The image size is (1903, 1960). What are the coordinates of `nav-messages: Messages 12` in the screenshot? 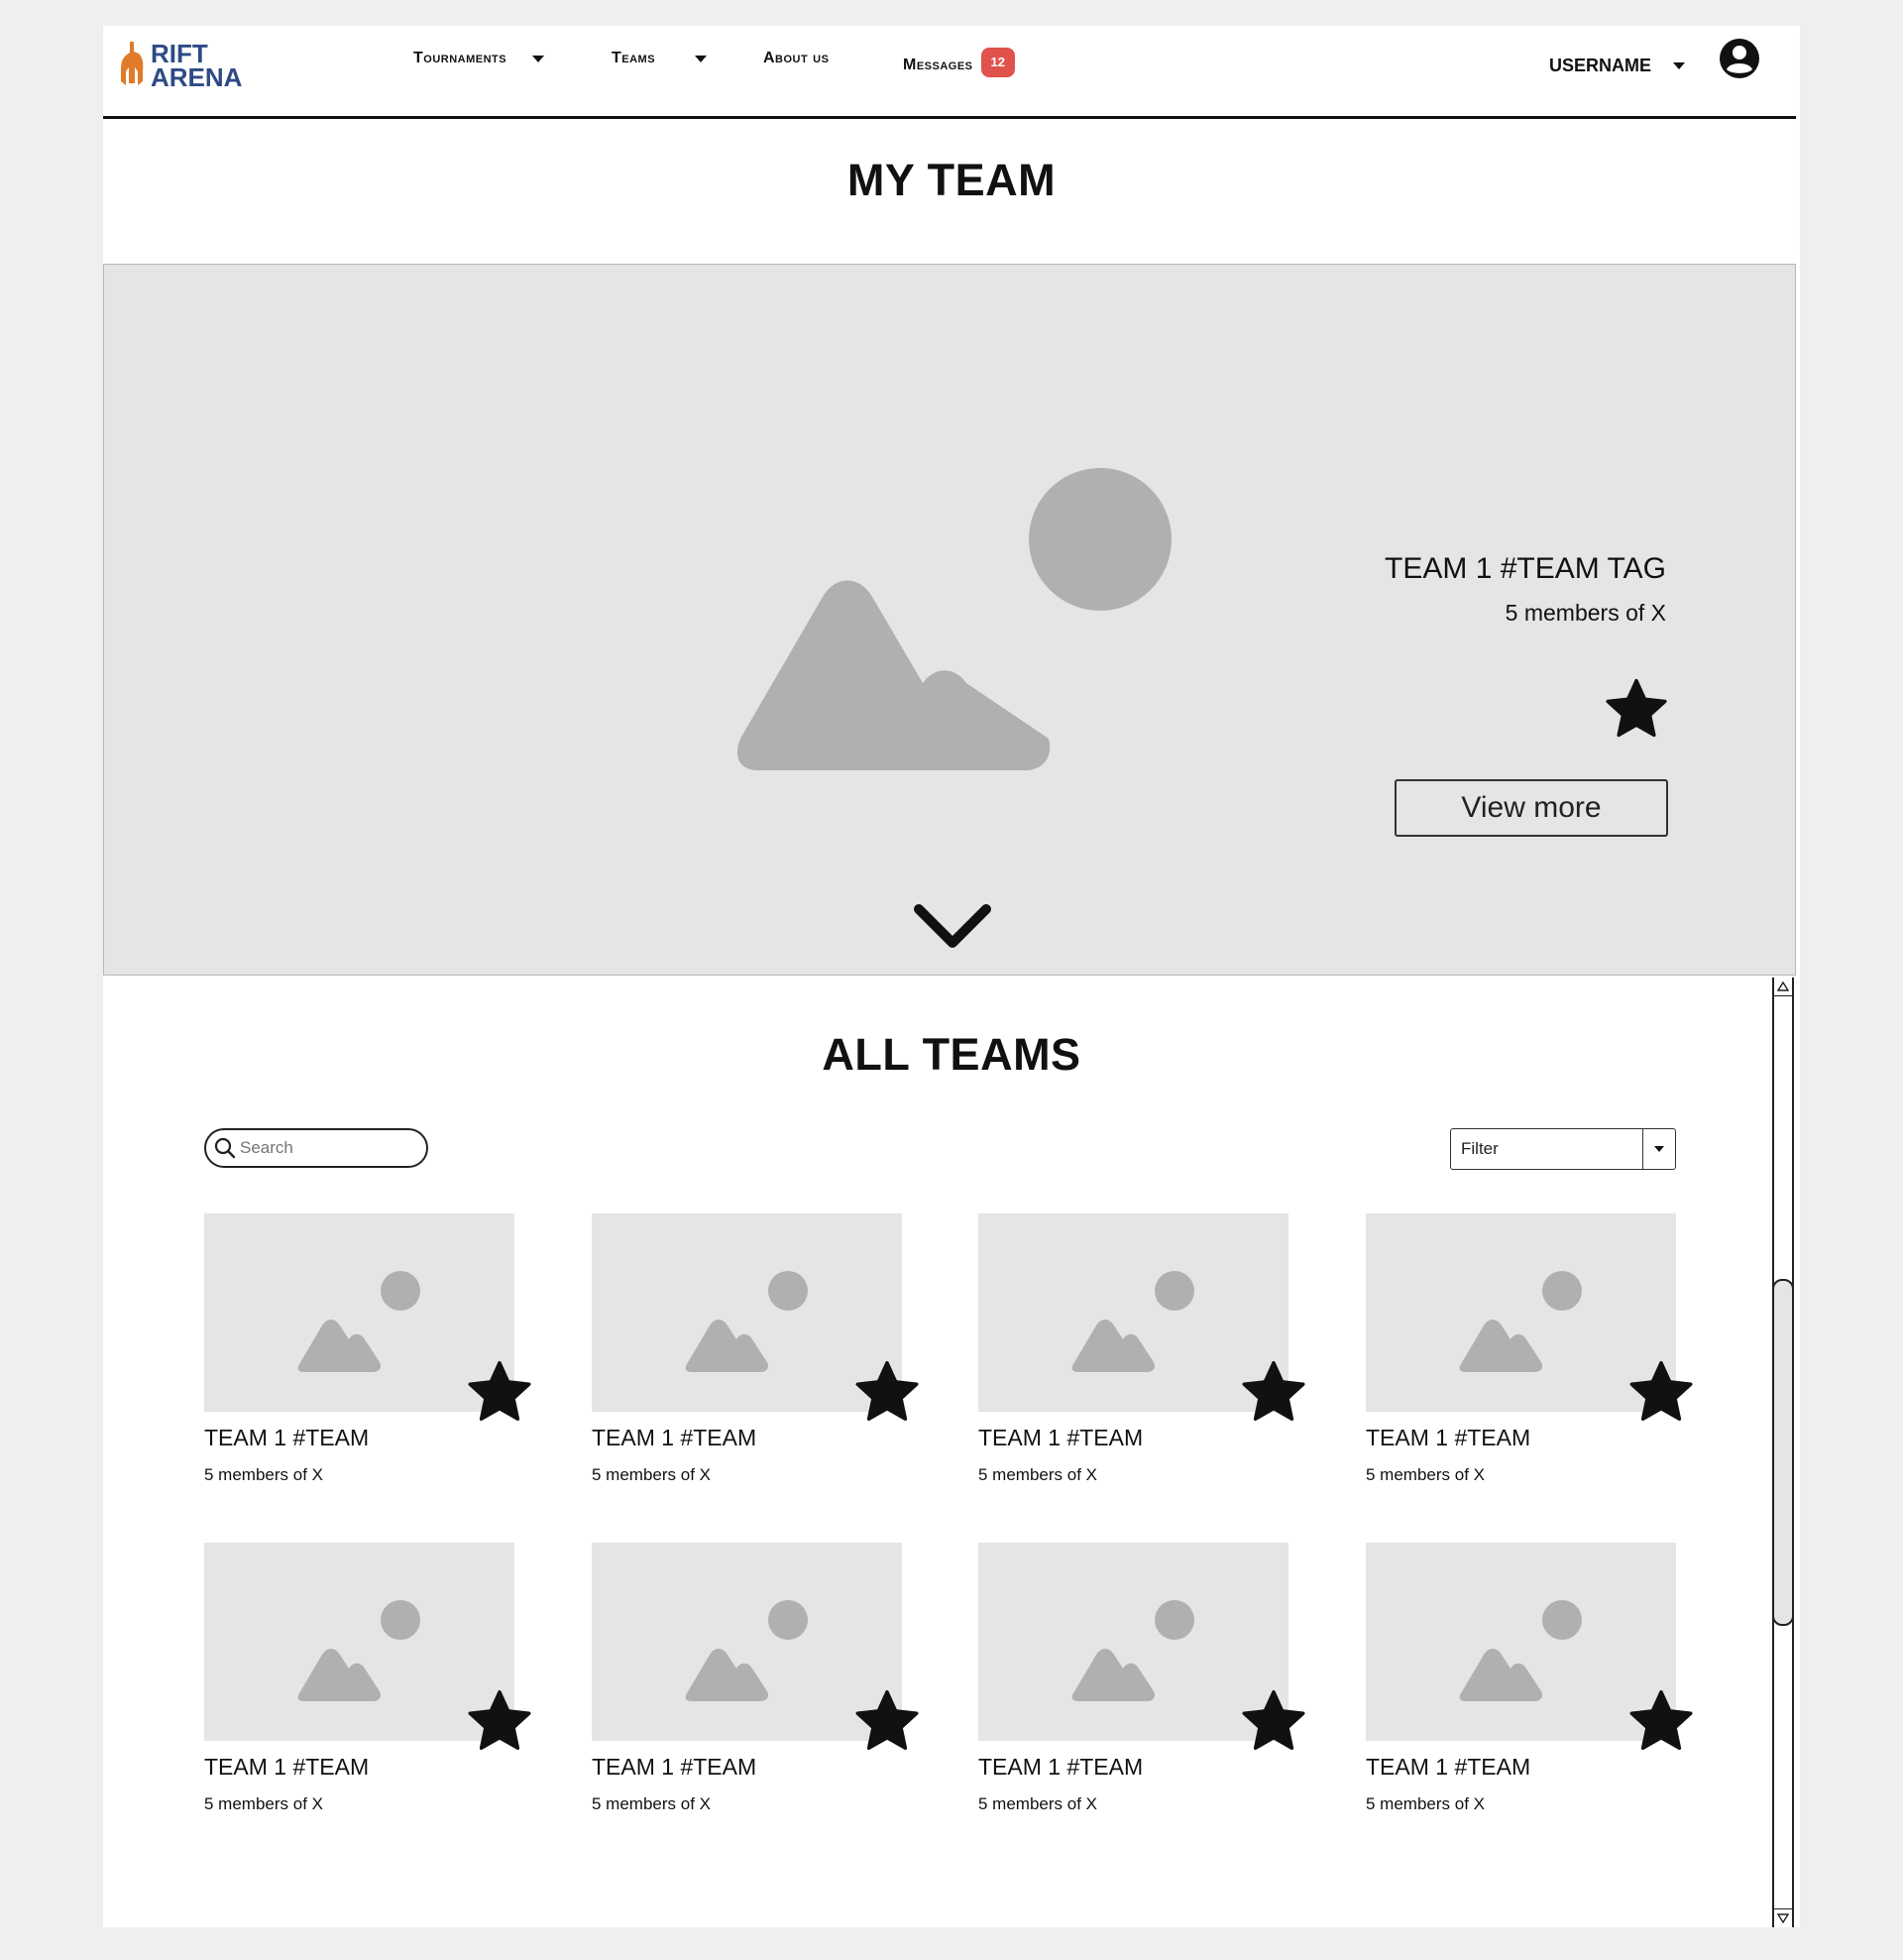 It's located at (959, 62).